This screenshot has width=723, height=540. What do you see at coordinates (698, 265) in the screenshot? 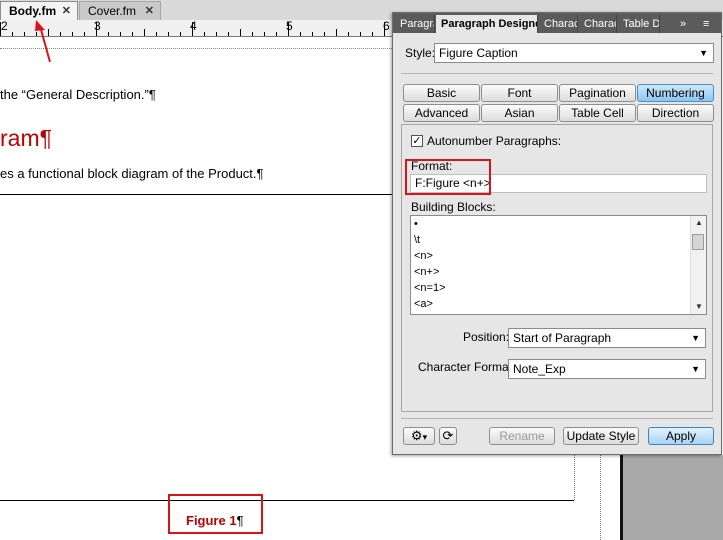
I see `list-scrollbar: ▲ ▼` at bounding box center [698, 265].